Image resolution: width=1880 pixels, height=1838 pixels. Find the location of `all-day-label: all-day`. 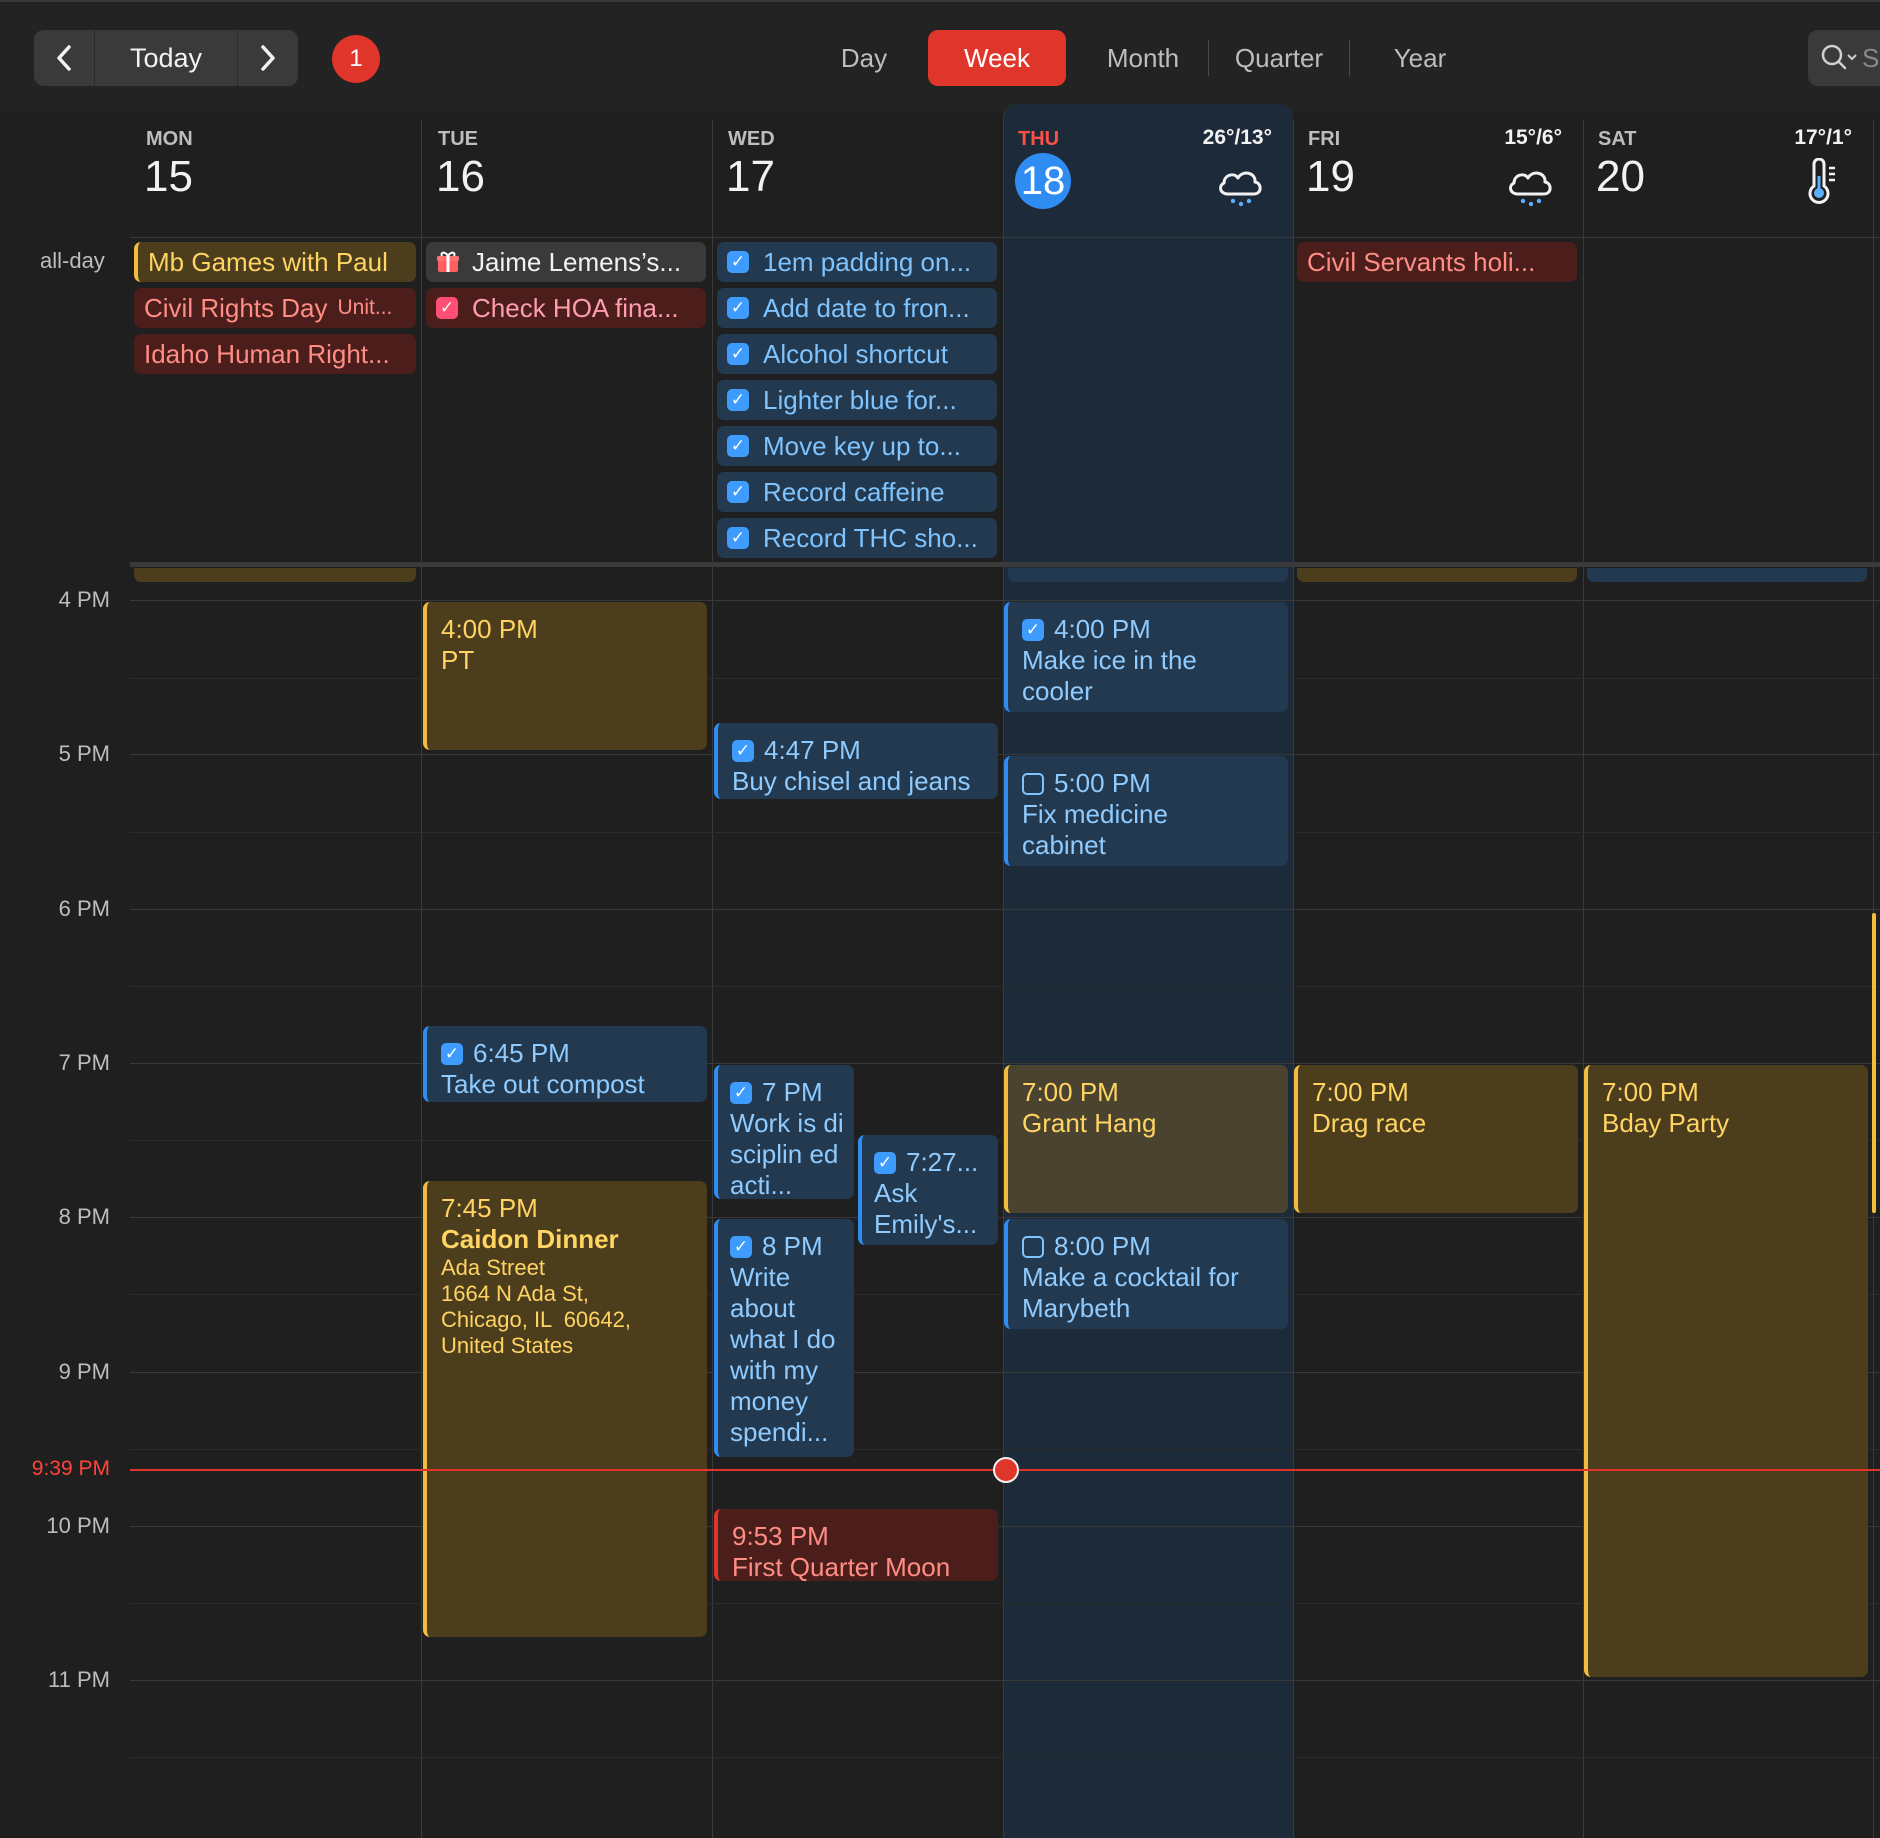

all-day-label: all-day is located at coordinates (72, 260).